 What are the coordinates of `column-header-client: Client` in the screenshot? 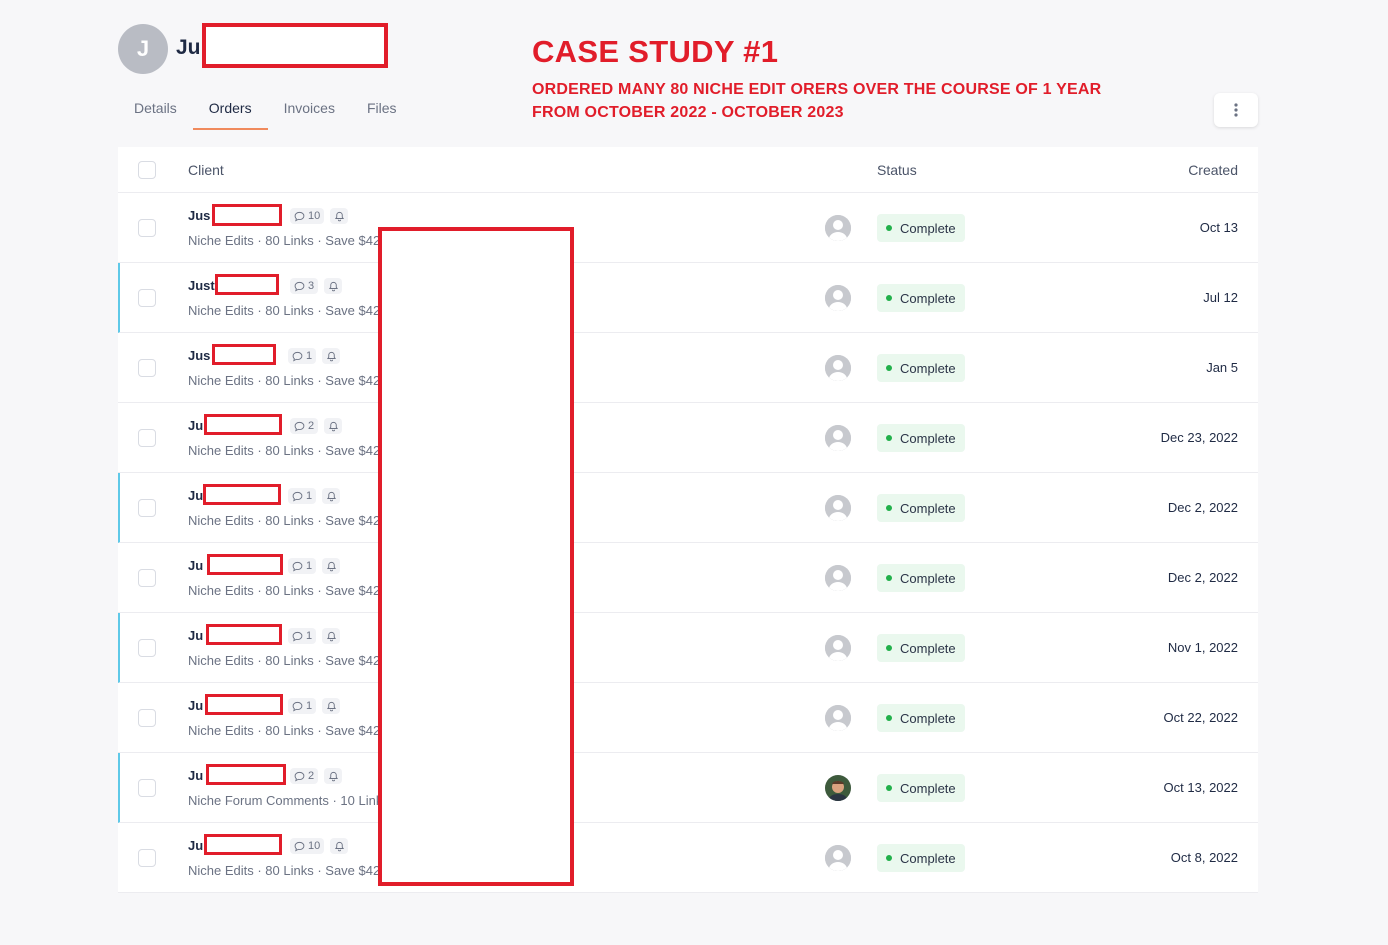 It's located at (206, 170).